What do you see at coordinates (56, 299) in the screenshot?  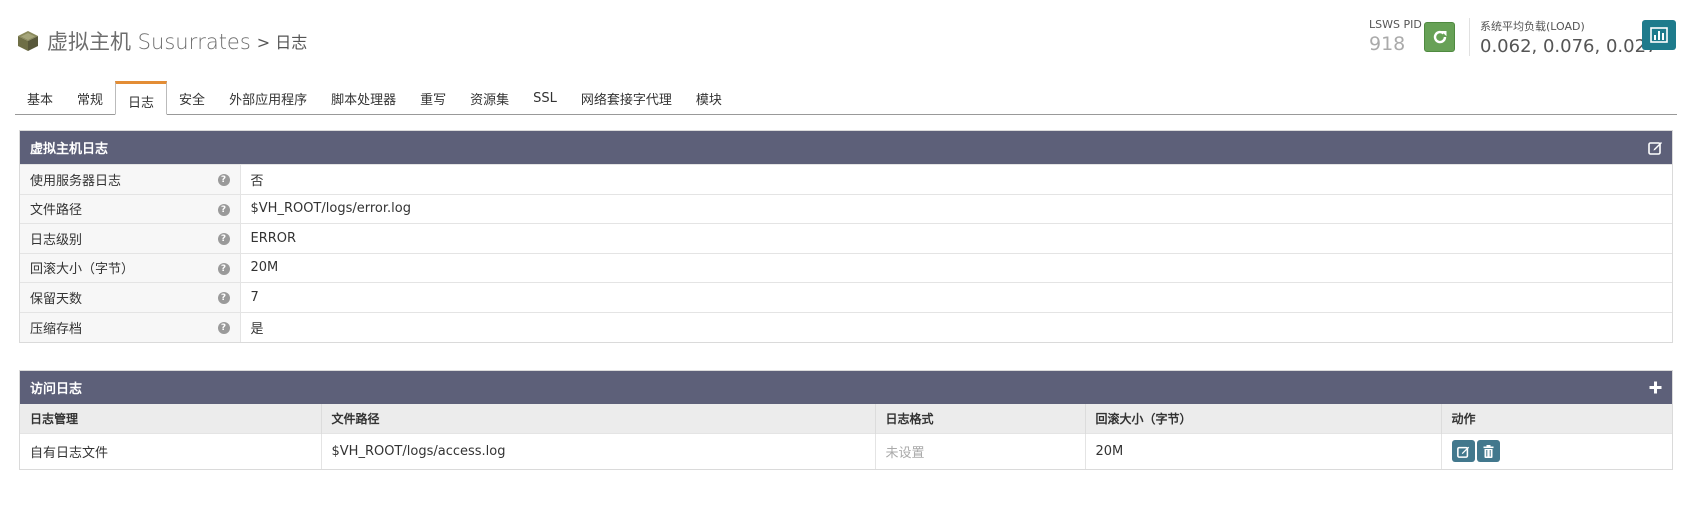 I see `row-label: 保留天数` at bounding box center [56, 299].